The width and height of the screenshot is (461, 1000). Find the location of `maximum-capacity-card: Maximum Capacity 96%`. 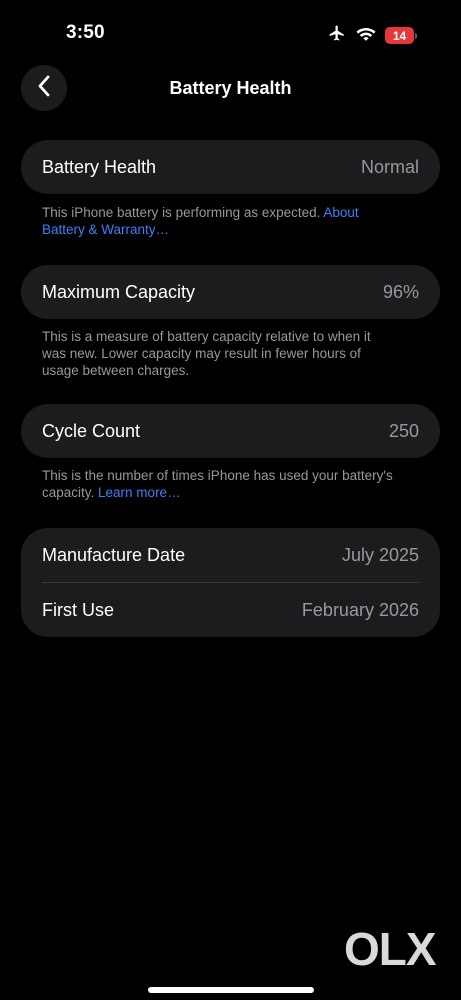

maximum-capacity-card: Maximum Capacity 96% is located at coordinates (230, 292).